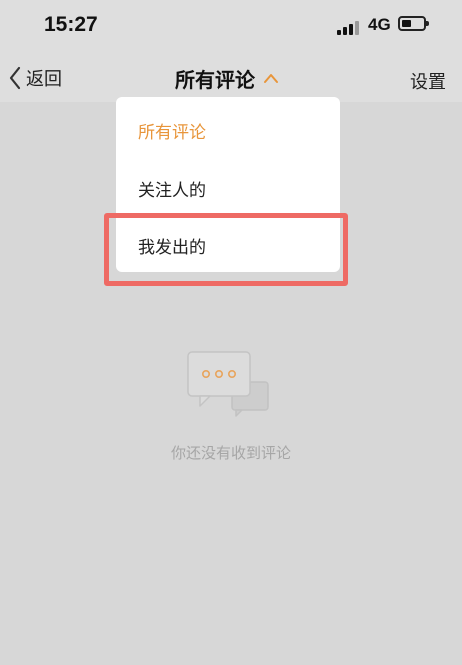 The image size is (462, 665). I want to click on signal-icon, so click(350, 27).